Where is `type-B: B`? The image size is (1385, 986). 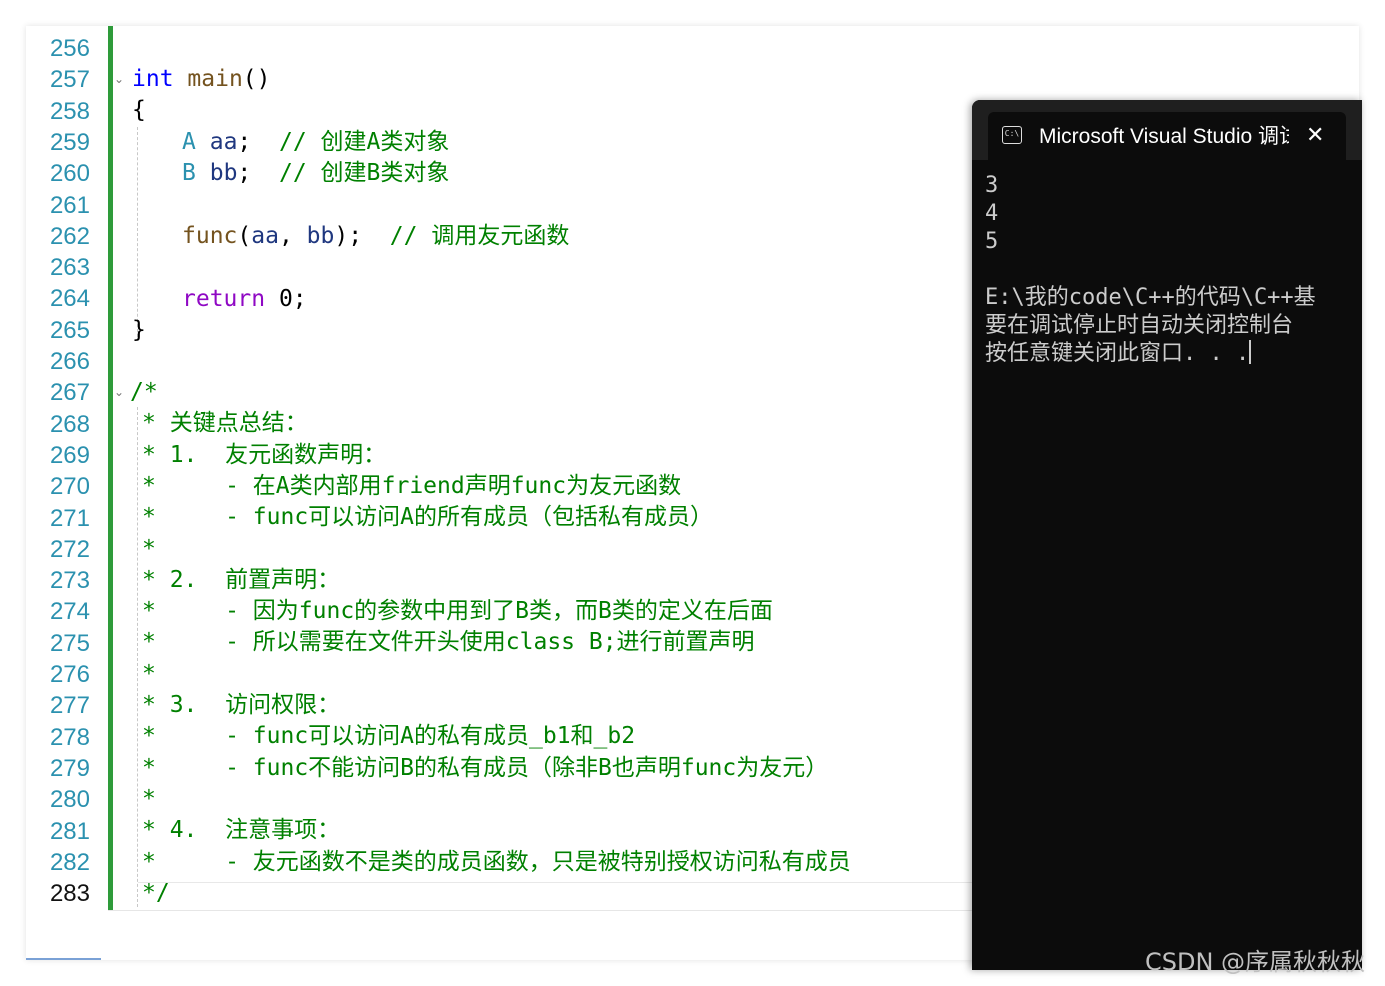 type-B: B is located at coordinates (189, 173).